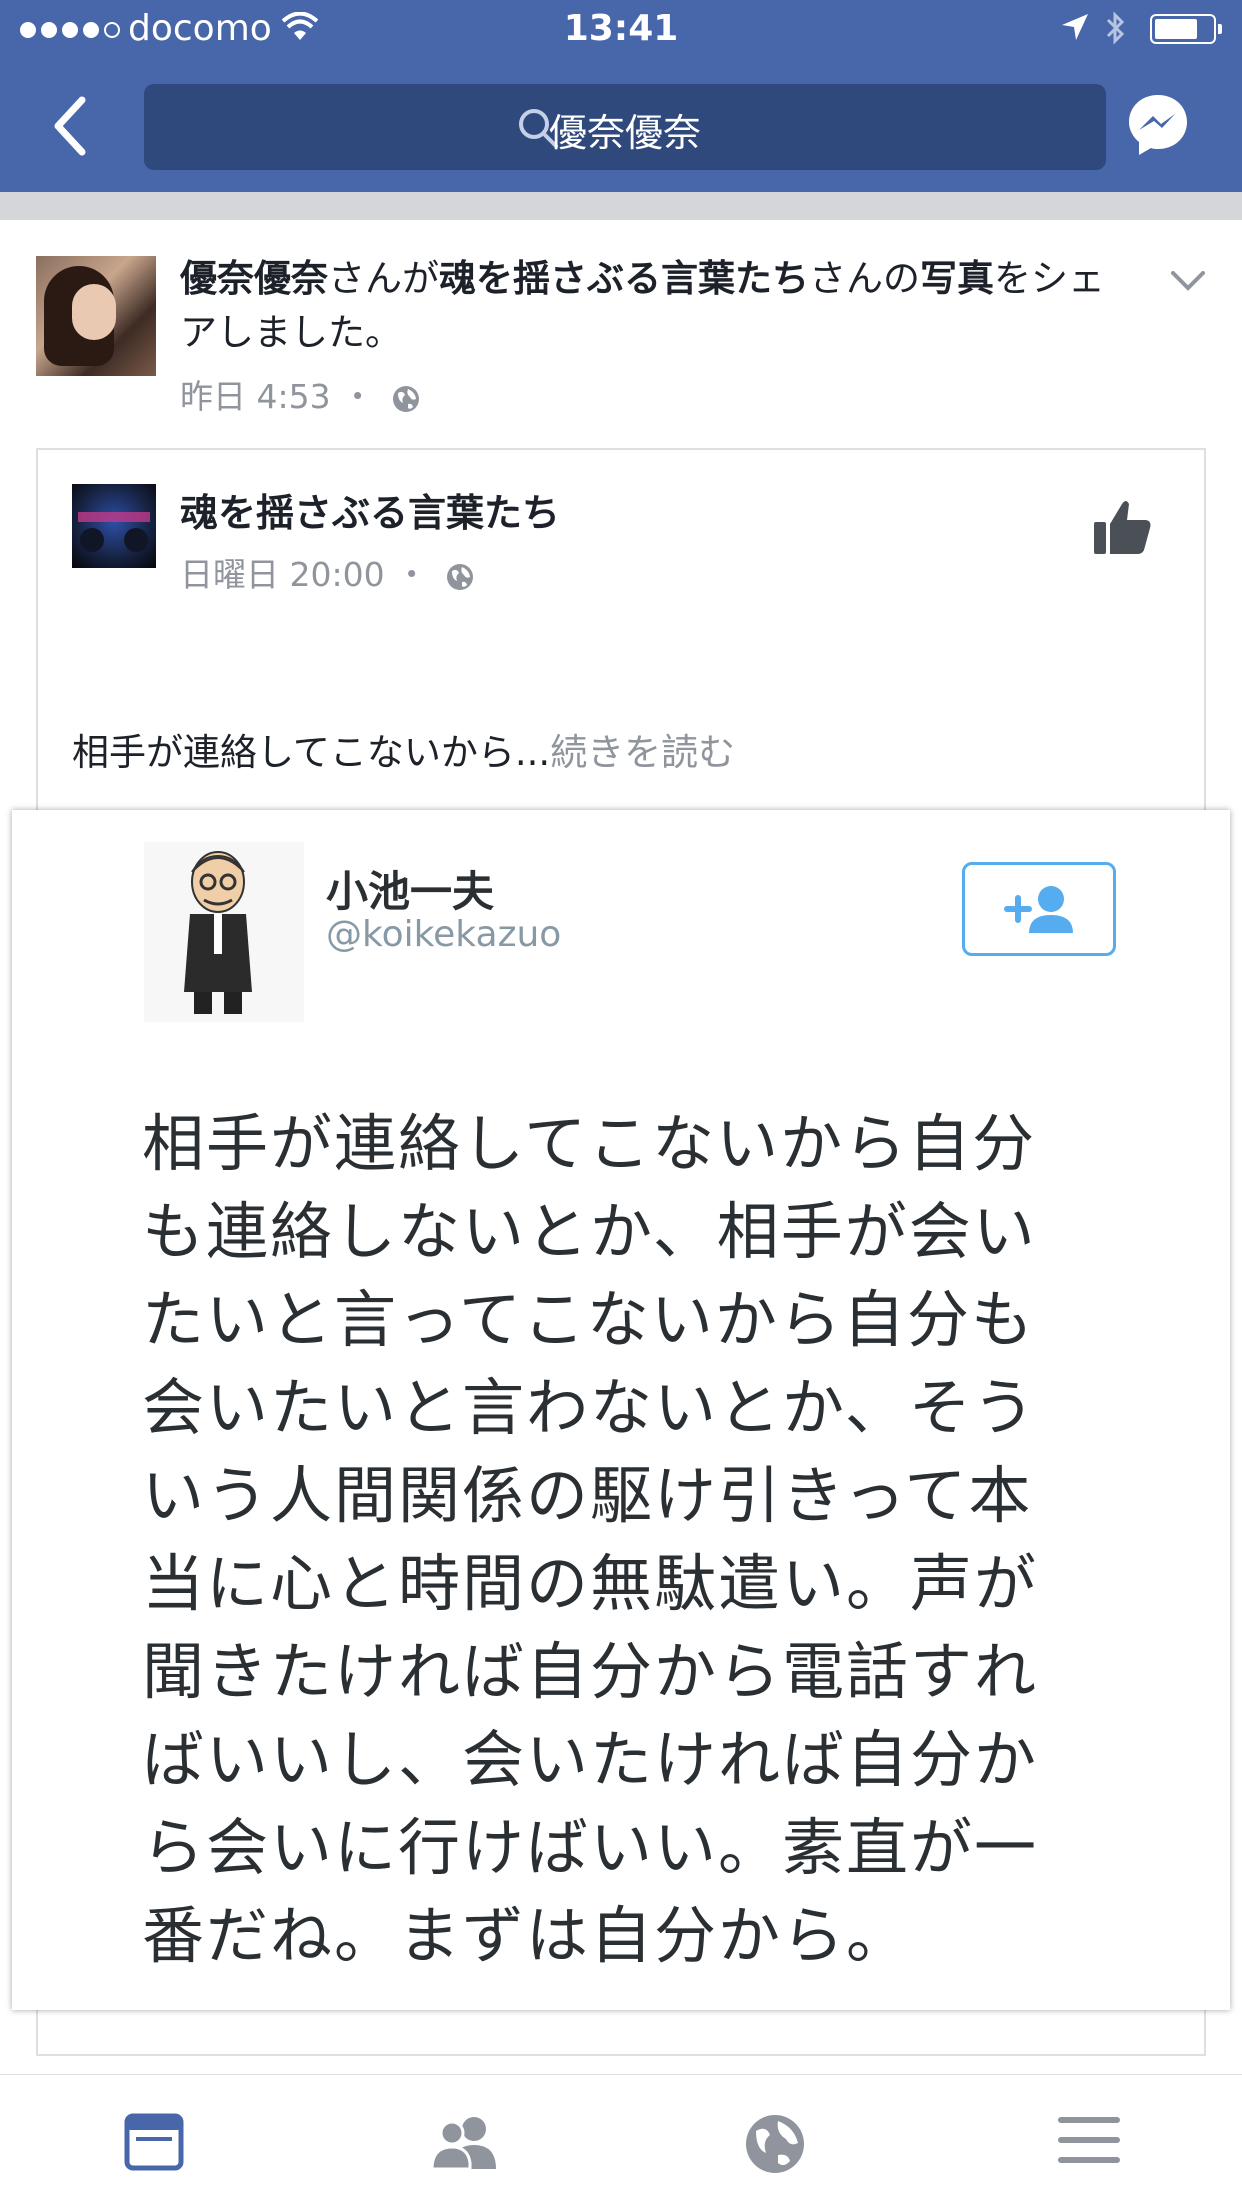 The image size is (1242, 2209). I want to click on tweet-line: 当に心と時間の無駄遣い。声が, so click(590, 1583).